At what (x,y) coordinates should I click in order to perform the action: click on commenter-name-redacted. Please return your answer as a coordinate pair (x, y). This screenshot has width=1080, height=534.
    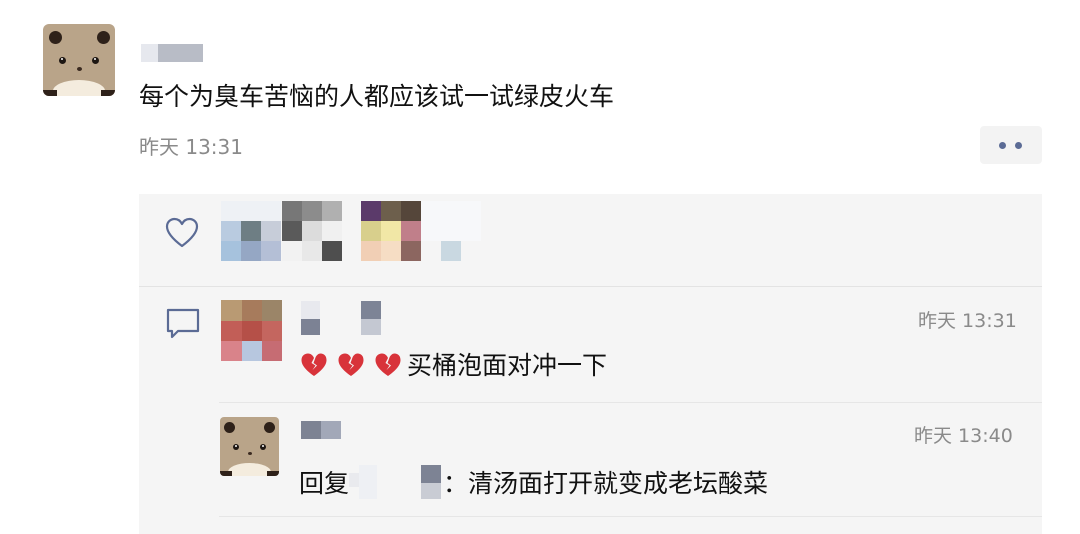
    Looking at the image, I should click on (341, 318).